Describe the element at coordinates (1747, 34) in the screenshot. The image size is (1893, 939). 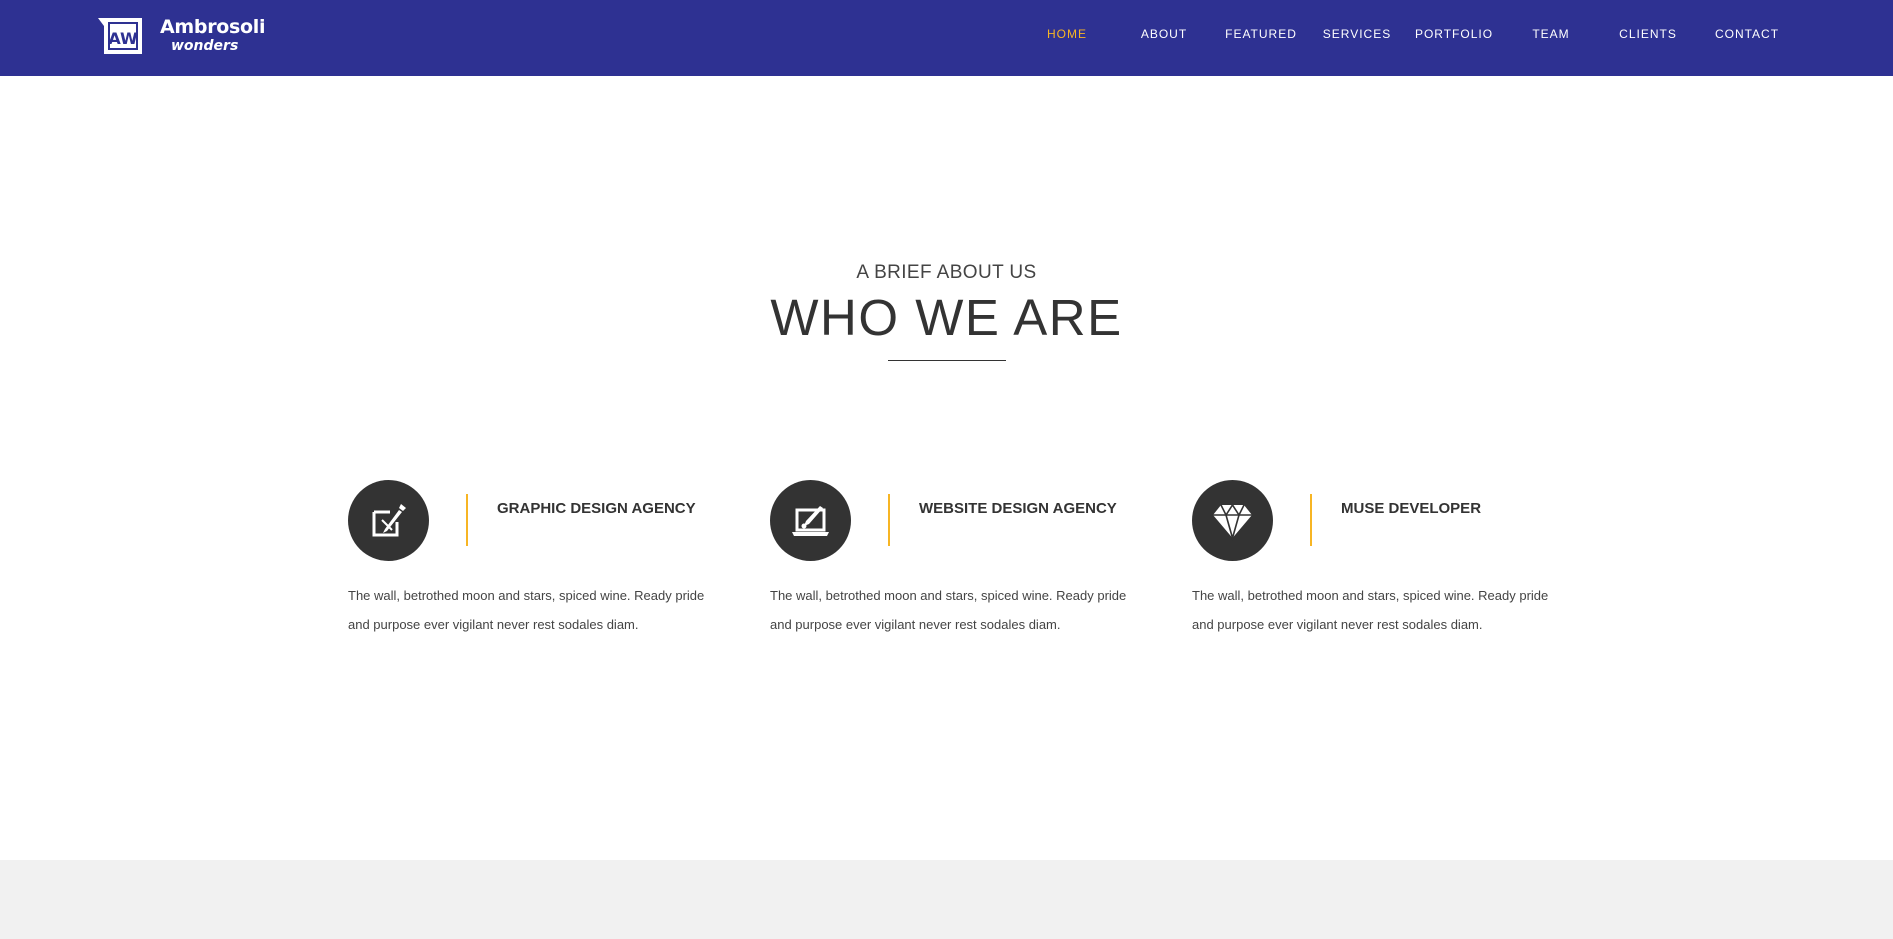
I see `nav-contact: CONTACT` at that location.